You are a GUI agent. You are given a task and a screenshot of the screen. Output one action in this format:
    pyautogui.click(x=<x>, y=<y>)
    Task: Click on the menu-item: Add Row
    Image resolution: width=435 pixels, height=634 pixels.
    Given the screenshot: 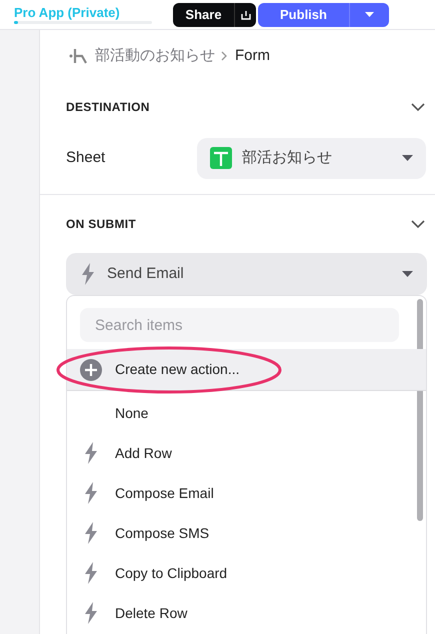 What is the action you would take?
    pyautogui.click(x=239, y=453)
    